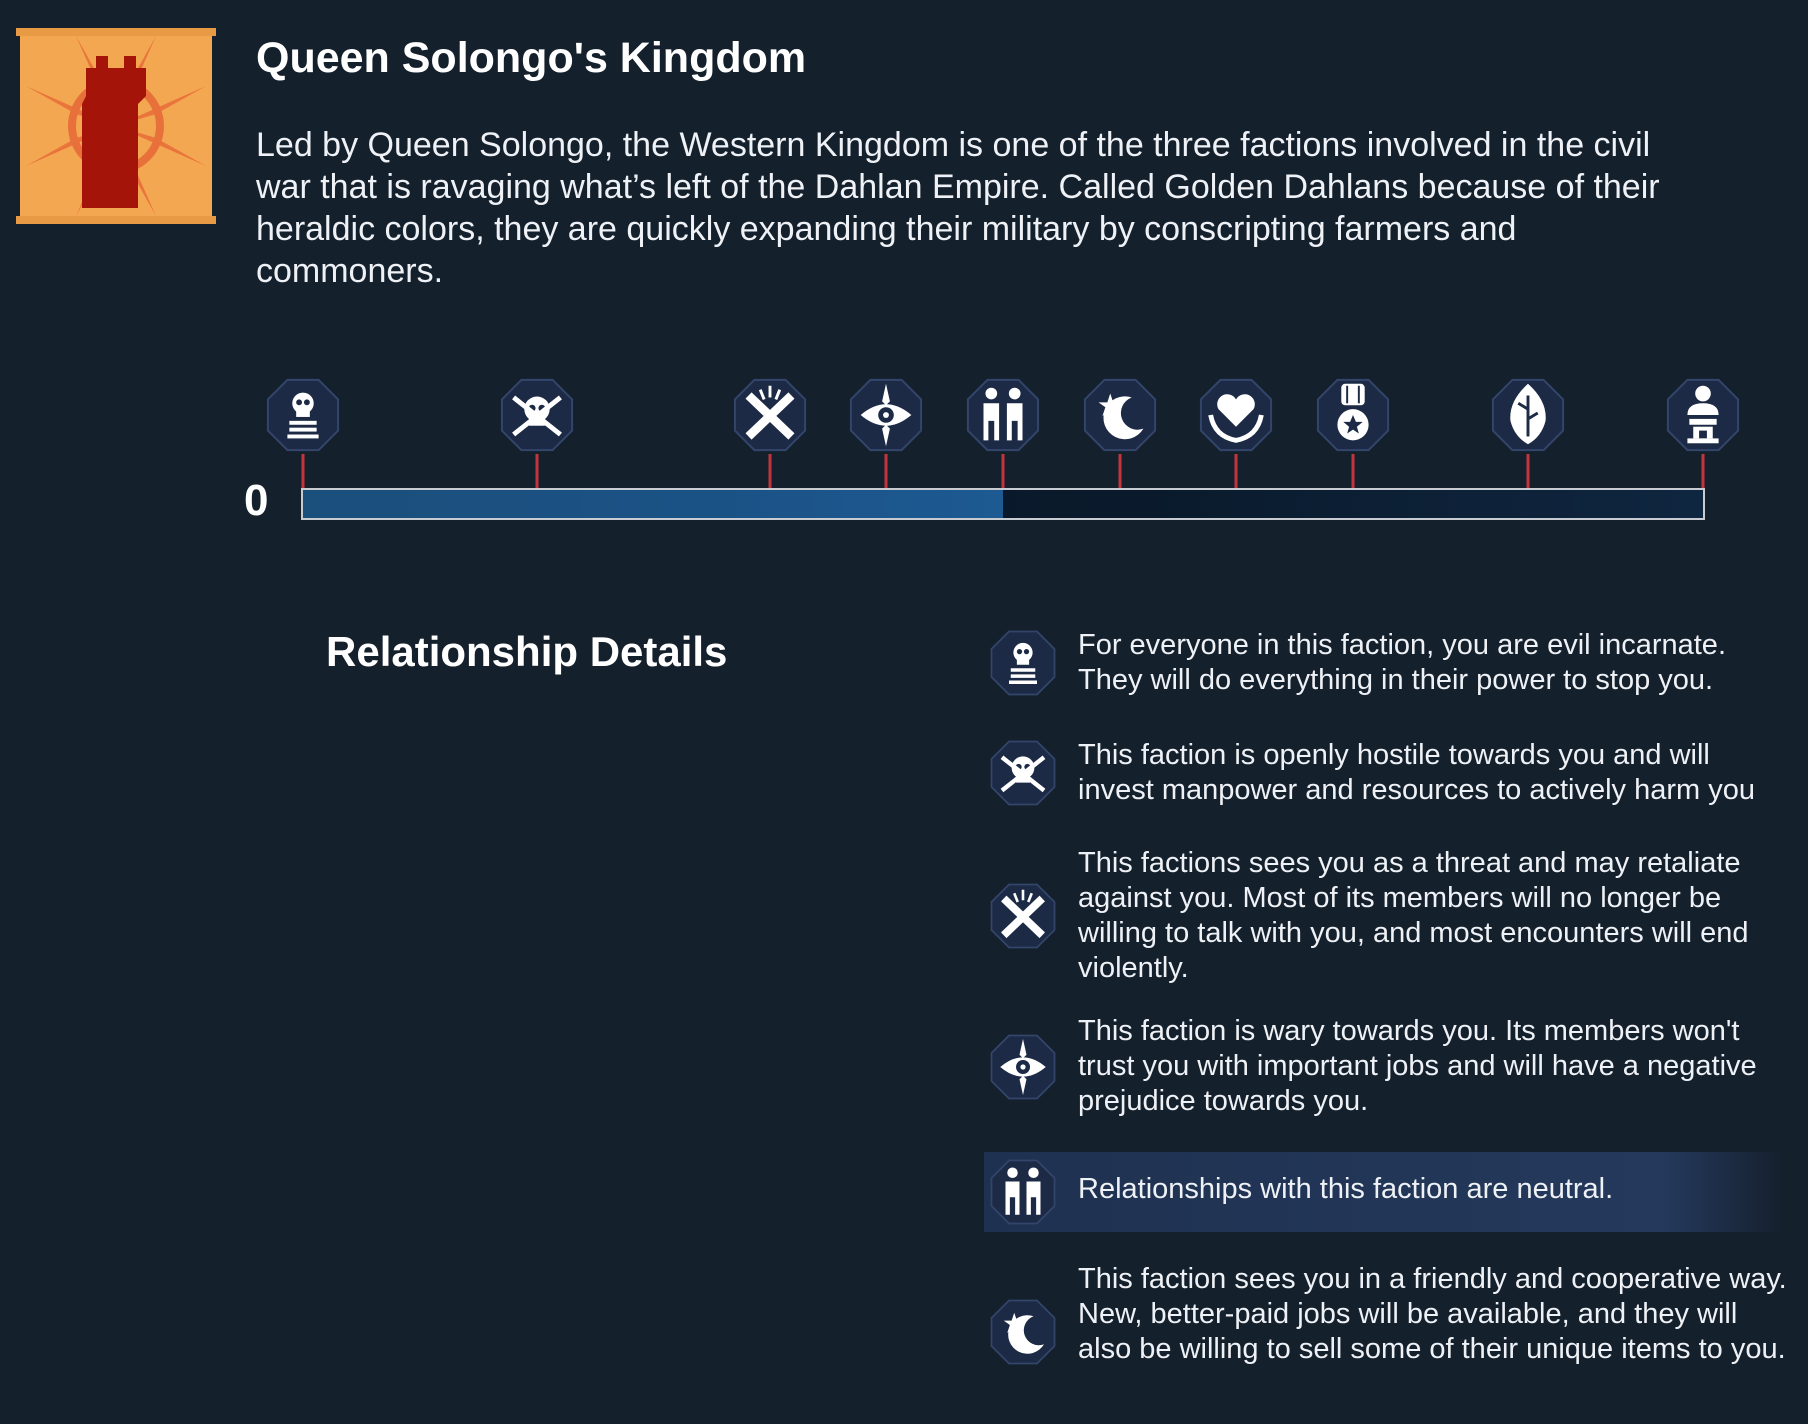 Image resolution: width=1808 pixels, height=1424 pixels. What do you see at coordinates (1703, 415) in the screenshot?
I see `bust-statue-icon` at bounding box center [1703, 415].